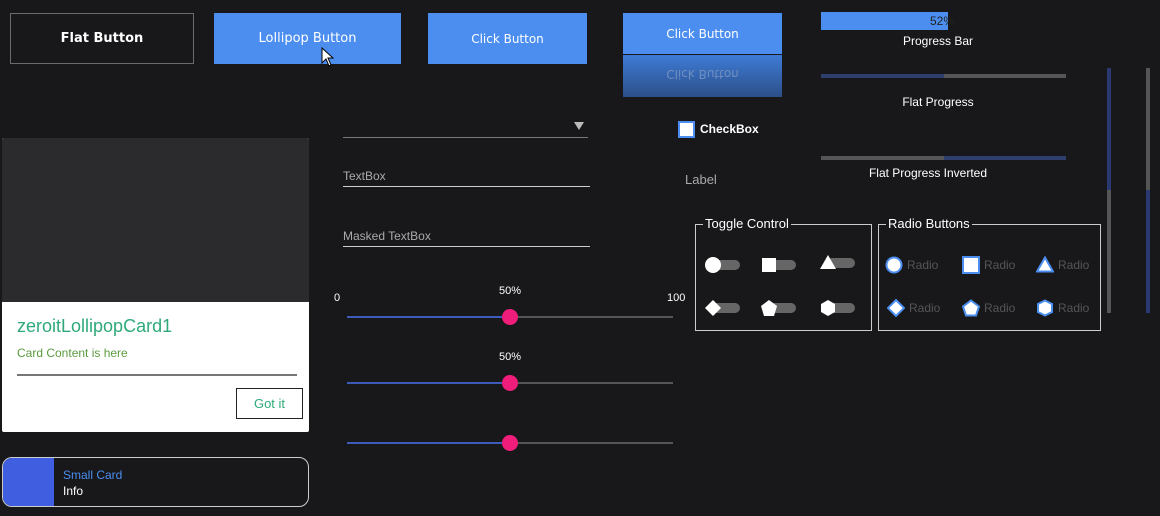  Describe the element at coordinates (701, 179) in the screenshot. I see `label: Label` at that location.